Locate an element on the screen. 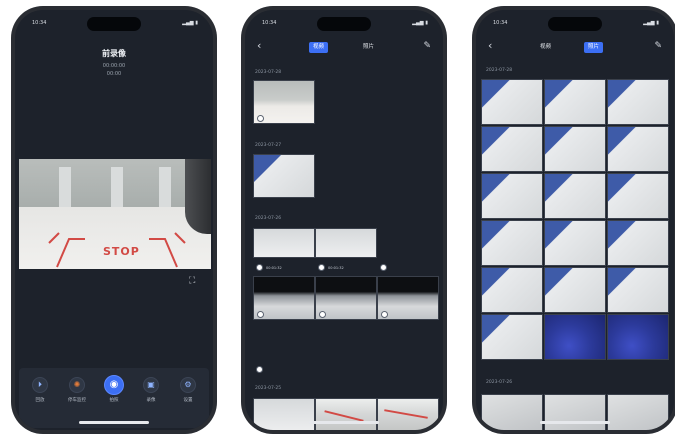  camera-icon: ◉ is located at coordinates (114, 385).